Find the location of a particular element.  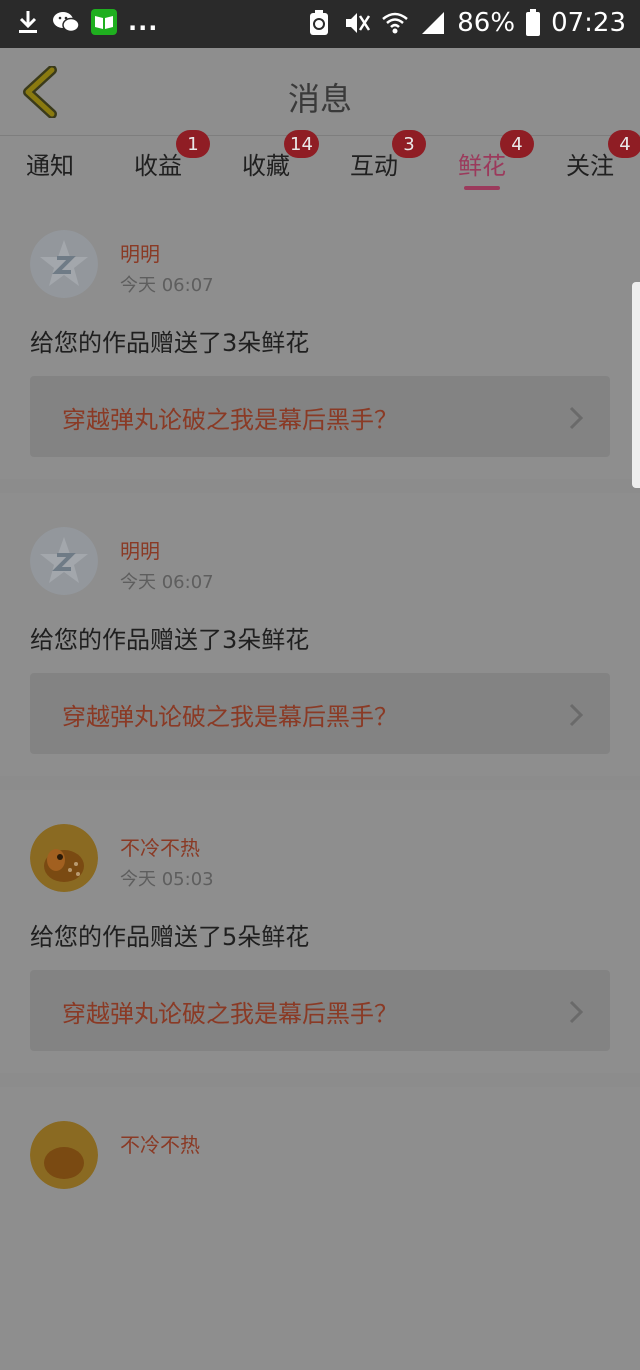

battery-icon is located at coordinates (533, 23).